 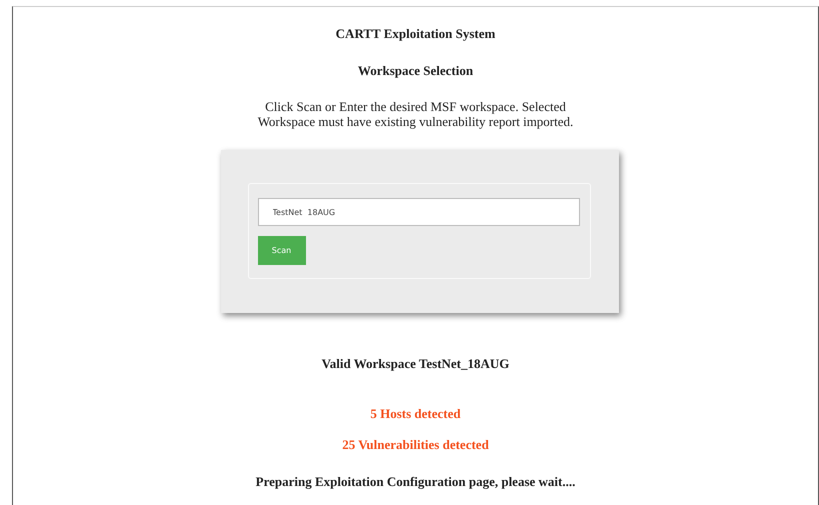 I want to click on page-title: CARTT Exploitation System, so click(x=416, y=34).